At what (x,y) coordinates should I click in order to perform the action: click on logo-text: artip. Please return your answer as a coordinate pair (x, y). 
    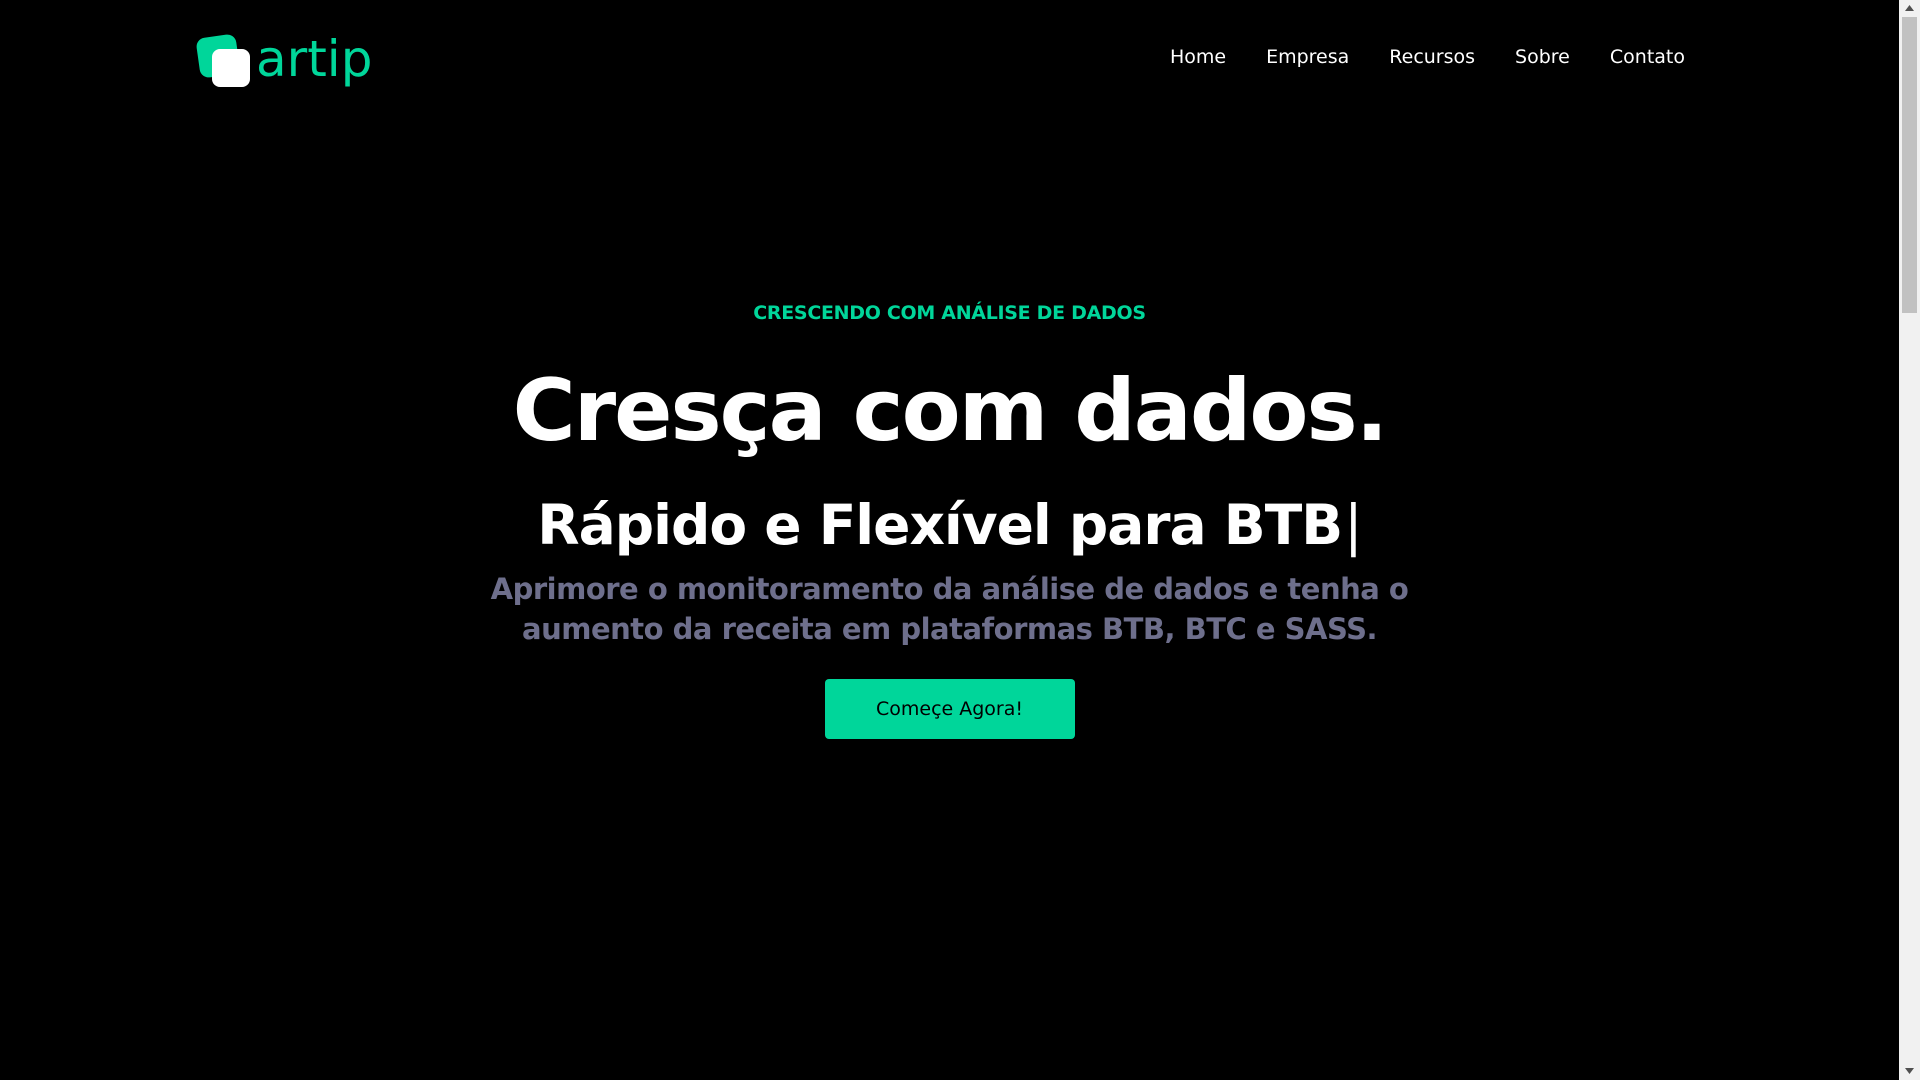
    Looking at the image, I should click on (314, 59).